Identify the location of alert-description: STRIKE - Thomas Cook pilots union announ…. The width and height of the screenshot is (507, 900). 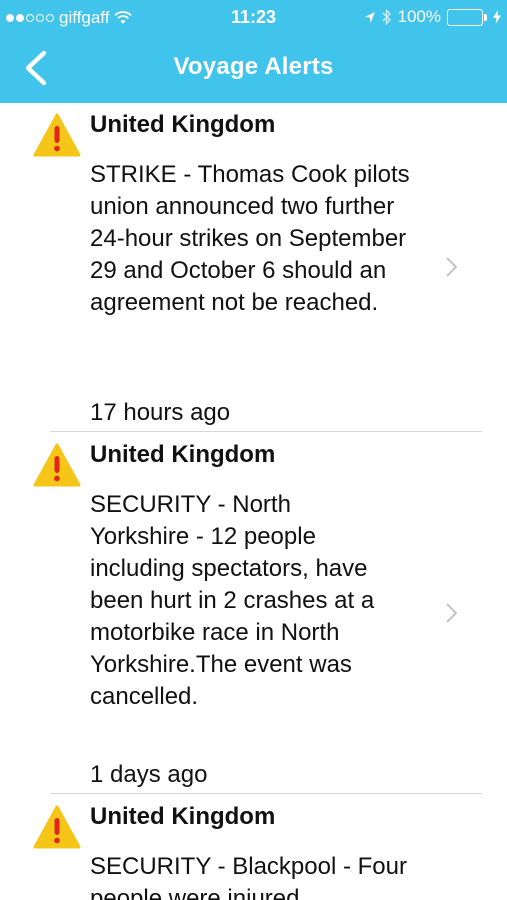
(250, 238).